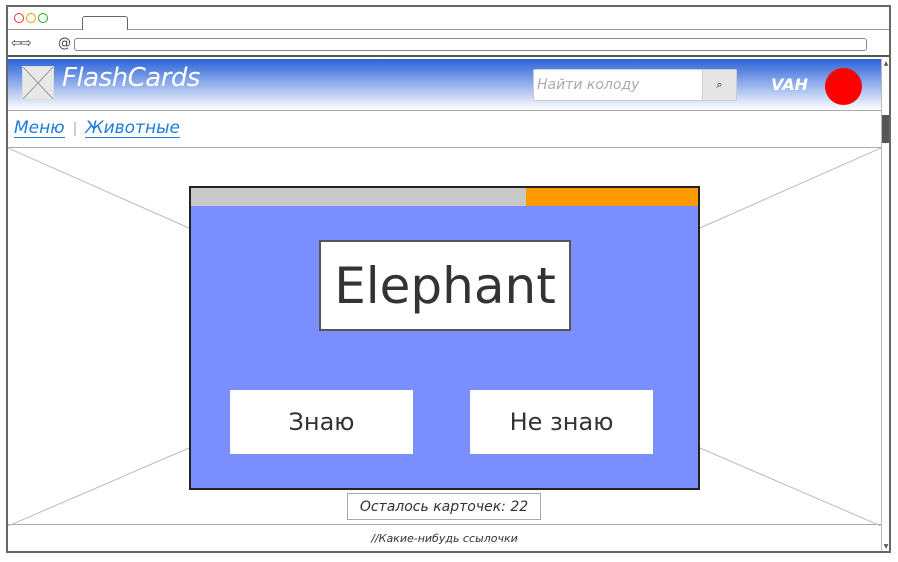  I want to click on brand-title: FlashCards, so click(131, 78).